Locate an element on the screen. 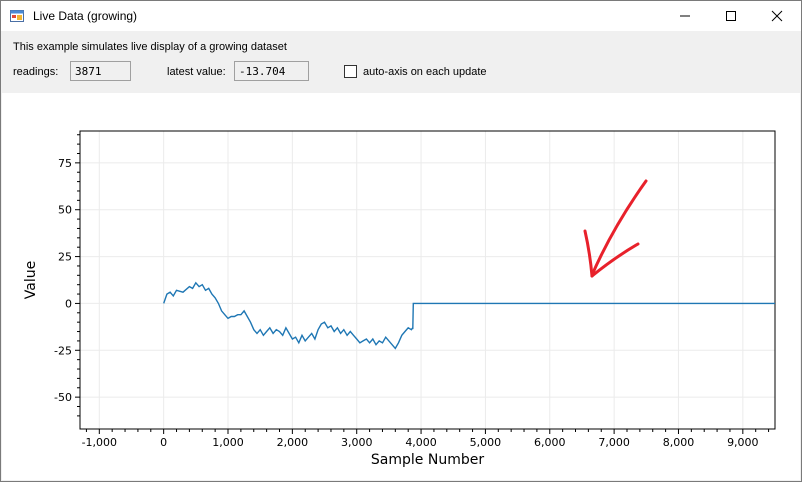  y-tick-label: 50 is located at coordinates (65, 210).